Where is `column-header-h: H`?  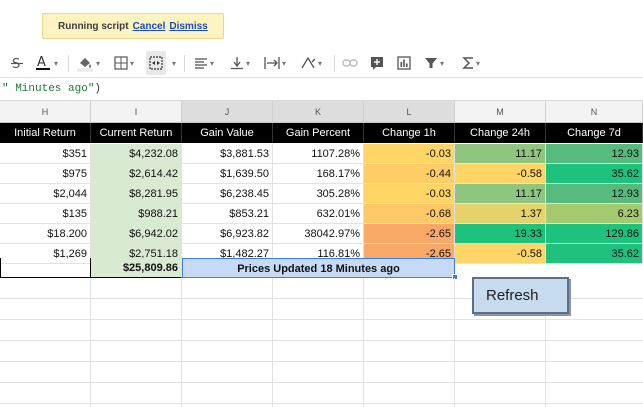 column-header-h: H is located at coordinates (45, 112).